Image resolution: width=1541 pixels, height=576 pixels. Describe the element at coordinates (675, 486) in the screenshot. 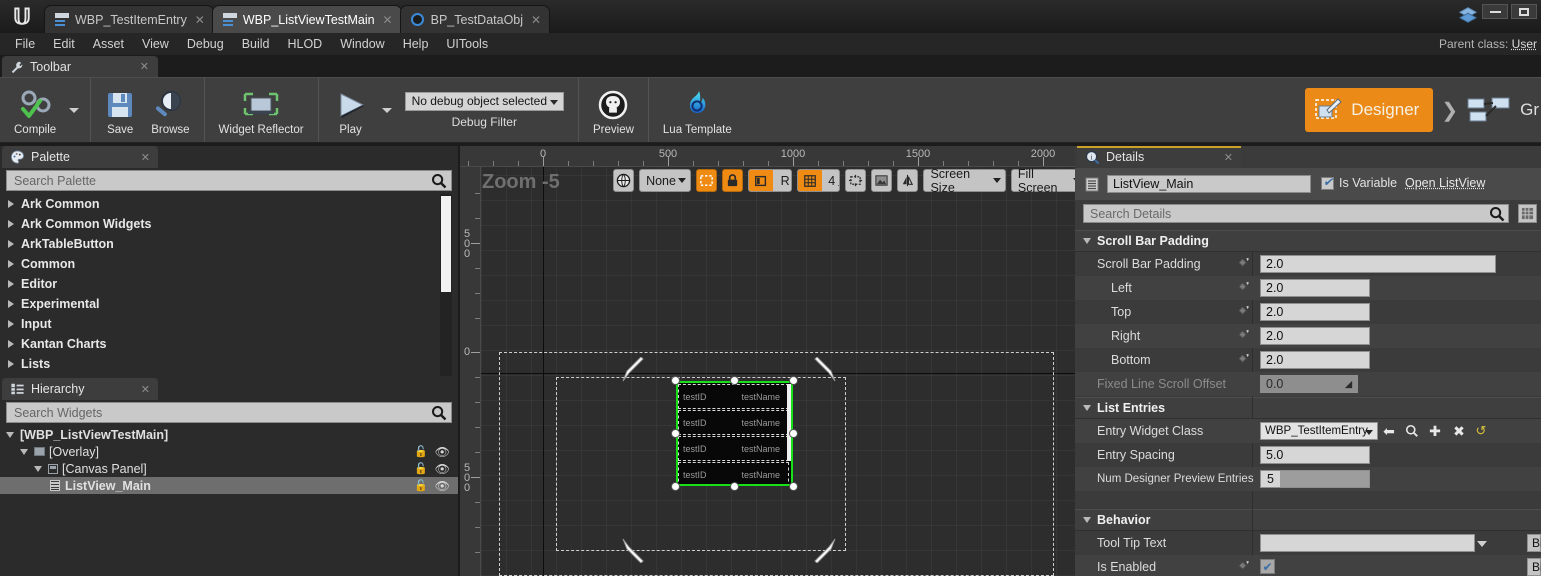

I see `resize-handle-bottom-left` at that location.